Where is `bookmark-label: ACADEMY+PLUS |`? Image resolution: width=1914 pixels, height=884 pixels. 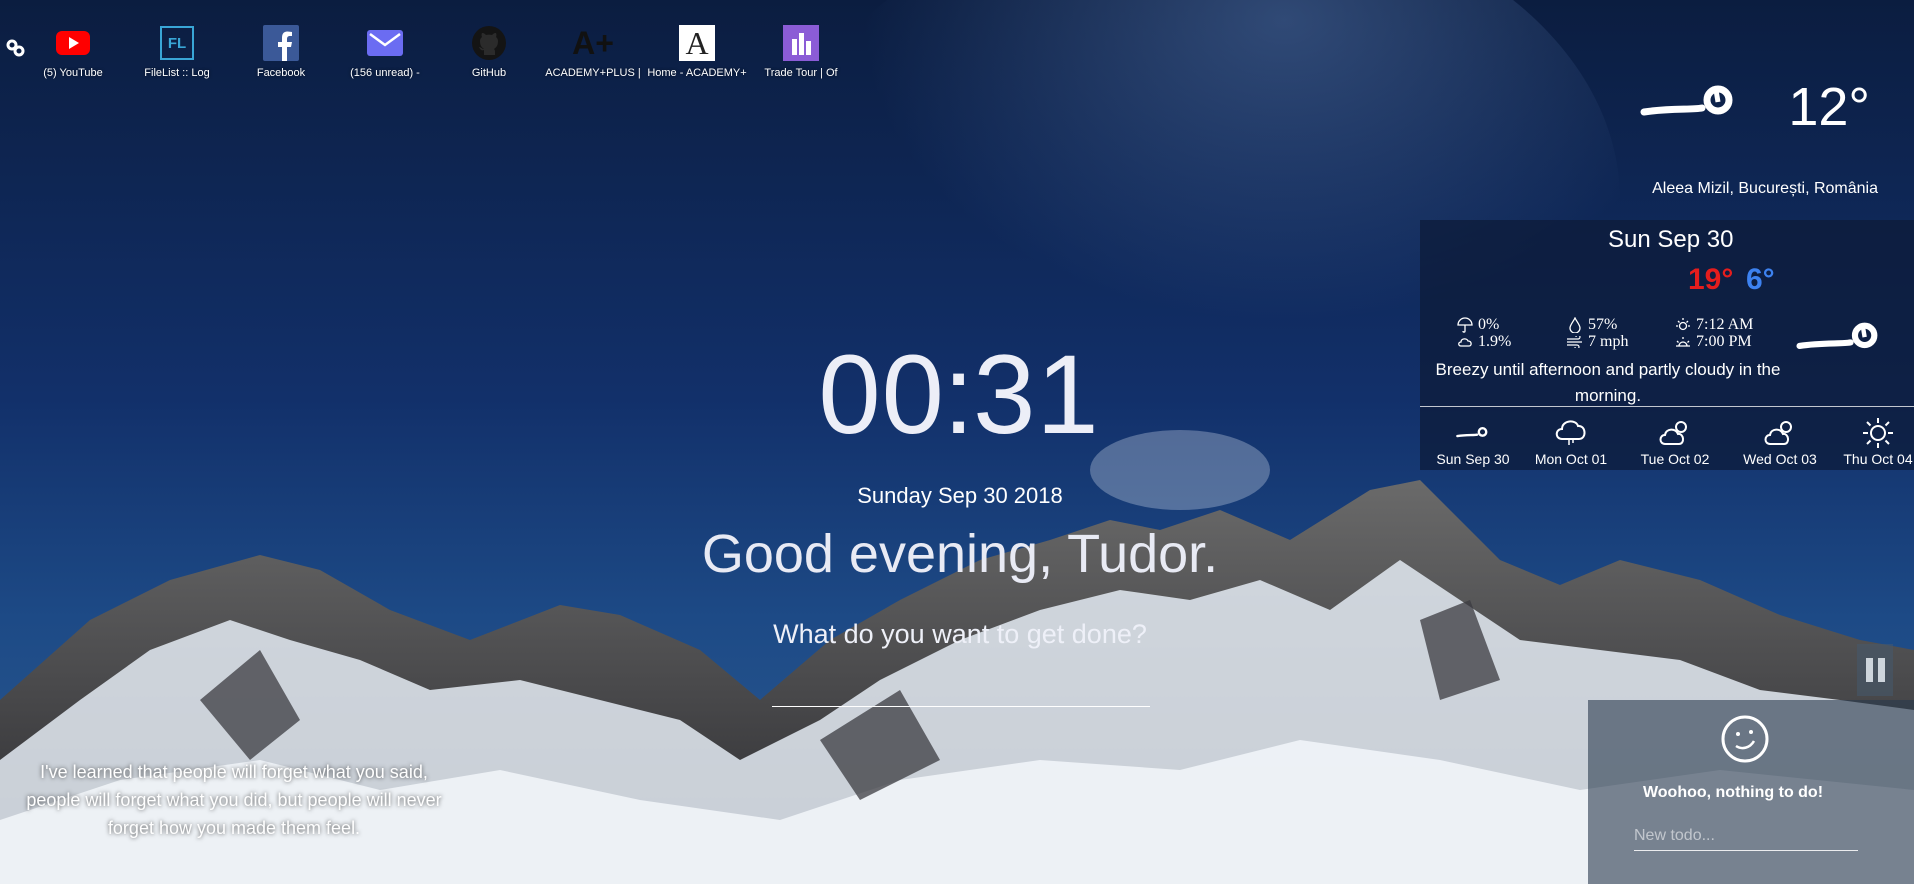
bookmark-label: ACADEMY+PLUS | is located at coordinates (593, 73).